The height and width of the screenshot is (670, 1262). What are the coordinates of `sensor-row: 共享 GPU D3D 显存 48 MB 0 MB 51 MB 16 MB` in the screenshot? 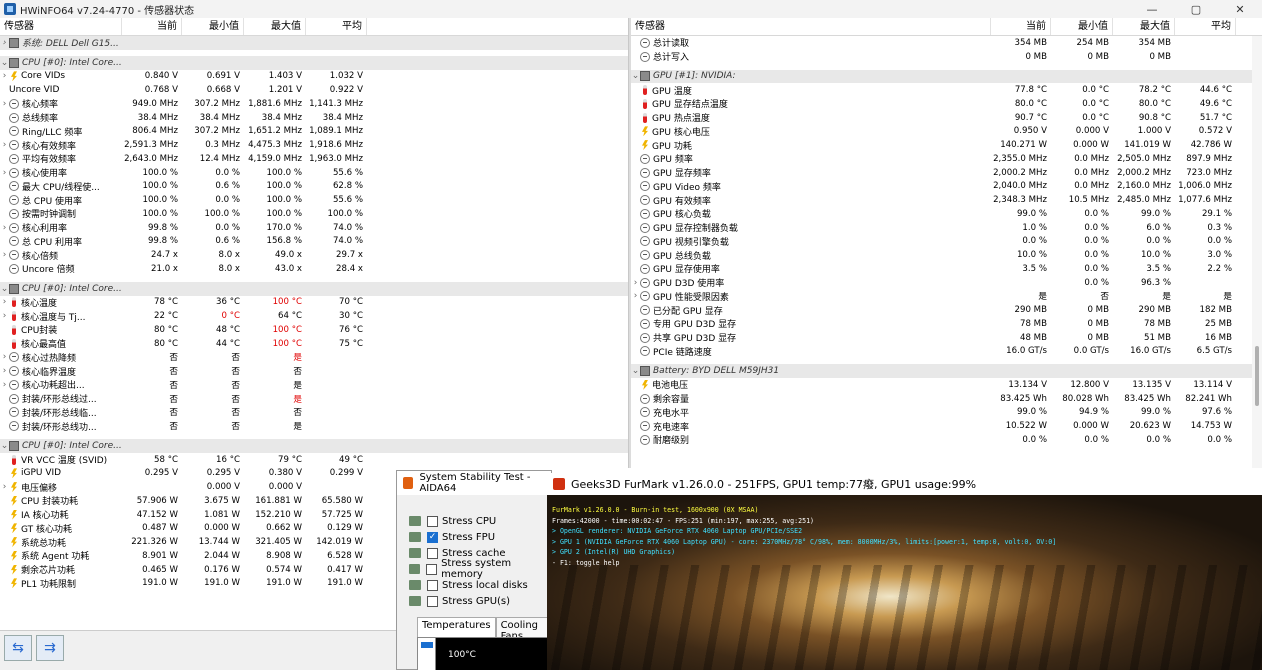 It's located at (946, 338).